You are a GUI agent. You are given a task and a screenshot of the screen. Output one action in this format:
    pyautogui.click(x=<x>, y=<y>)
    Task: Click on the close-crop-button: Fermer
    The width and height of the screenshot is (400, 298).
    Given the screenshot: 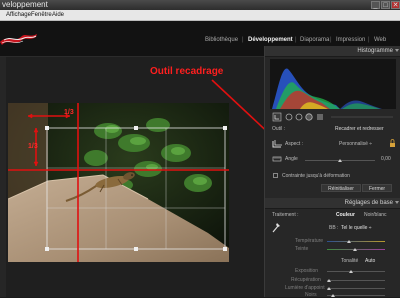 What is the action you would take?
    pyautogui.click(x=377, y=188)
    